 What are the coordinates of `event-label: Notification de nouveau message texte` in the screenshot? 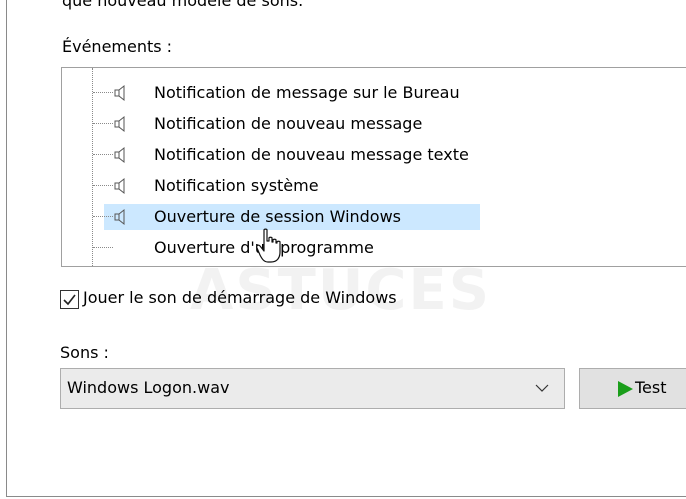 It's located at (311, 154).